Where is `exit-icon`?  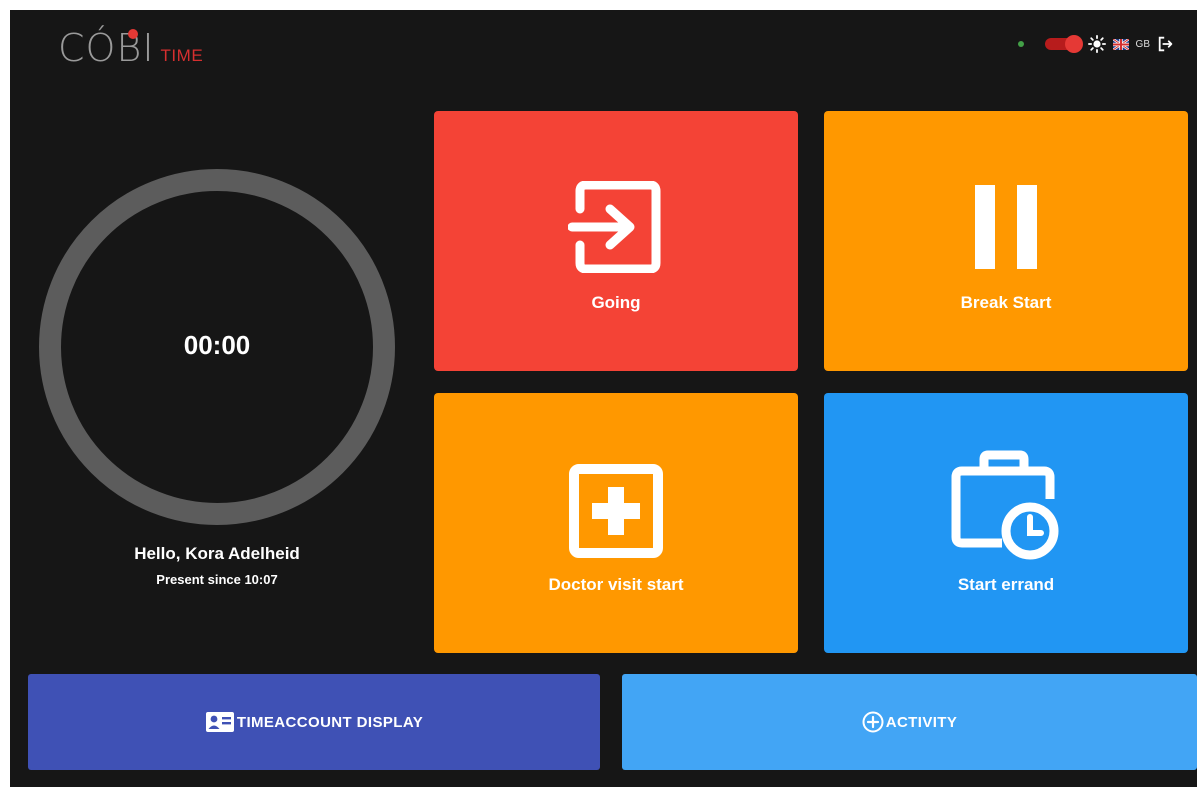 exit-icon is located at coordinates (614, 227).